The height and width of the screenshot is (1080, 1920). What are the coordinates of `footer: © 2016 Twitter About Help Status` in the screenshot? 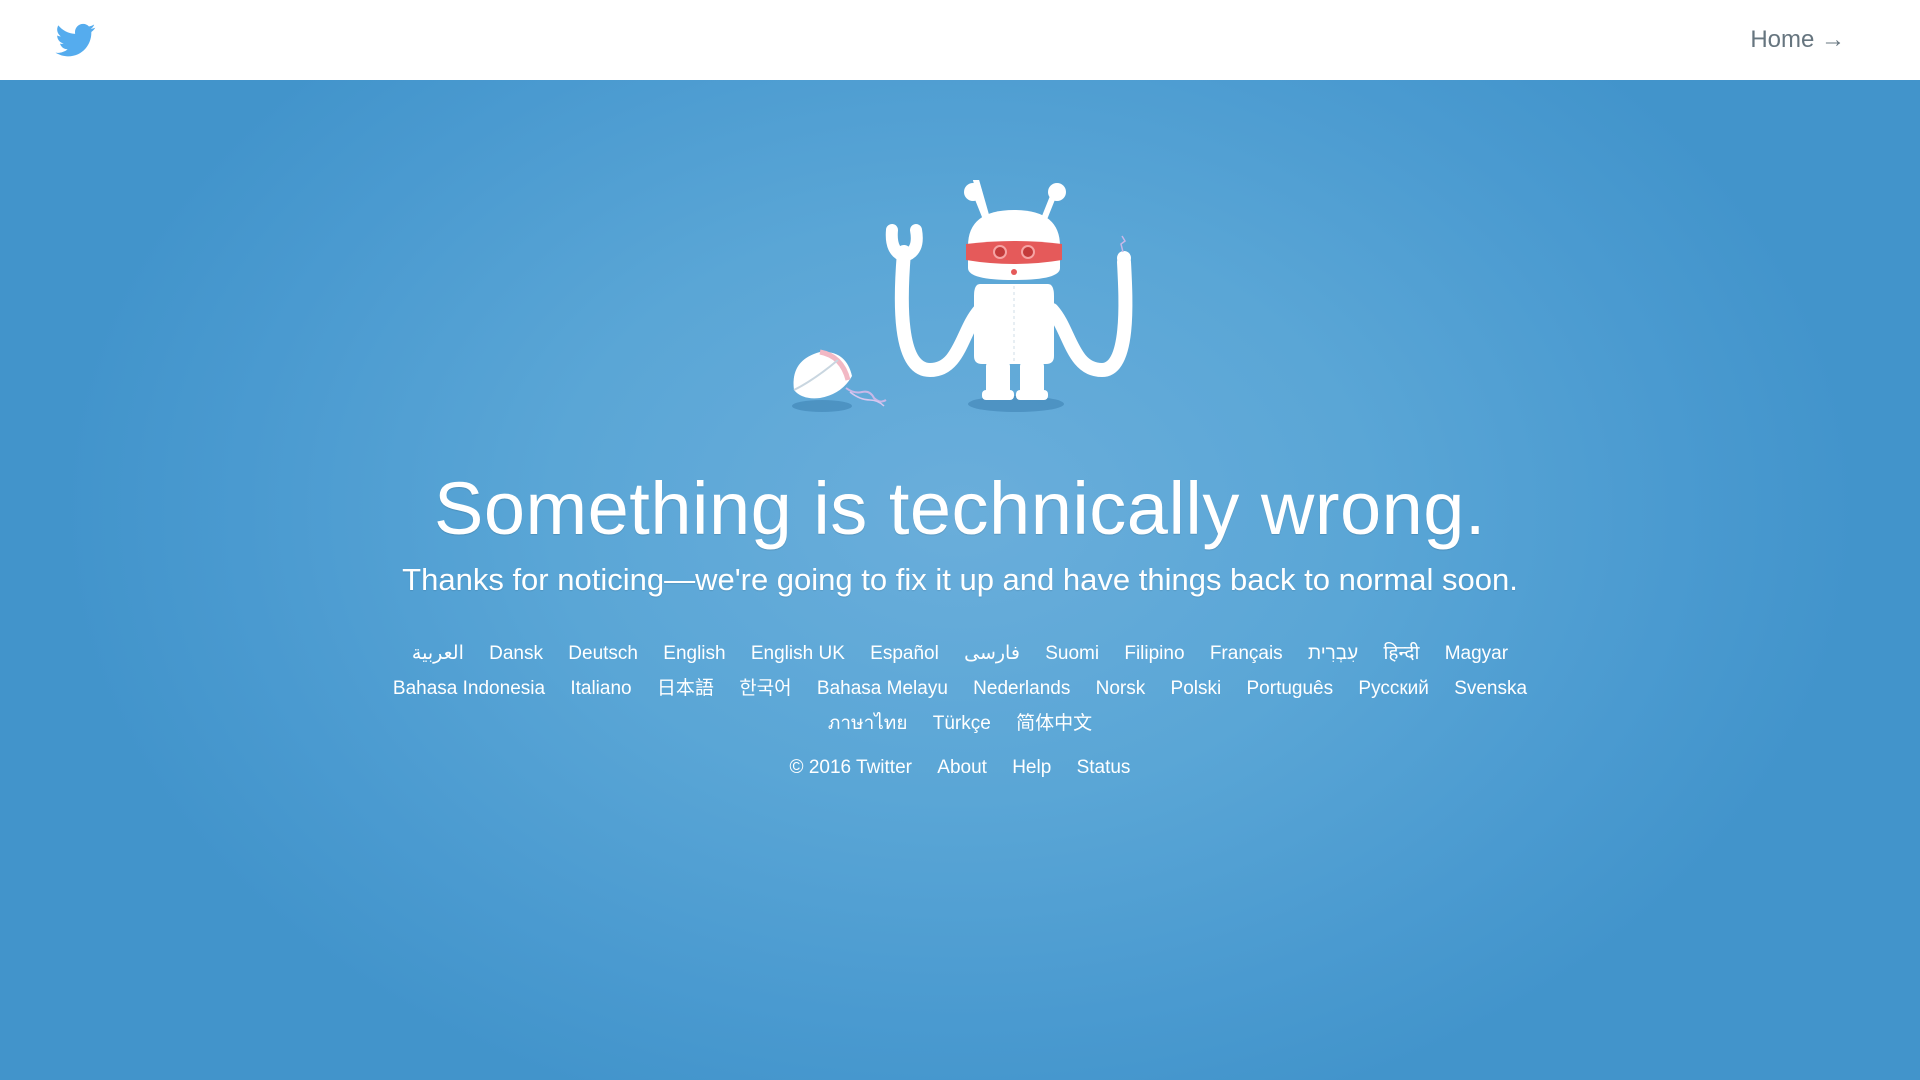 It's located at (960, 768).